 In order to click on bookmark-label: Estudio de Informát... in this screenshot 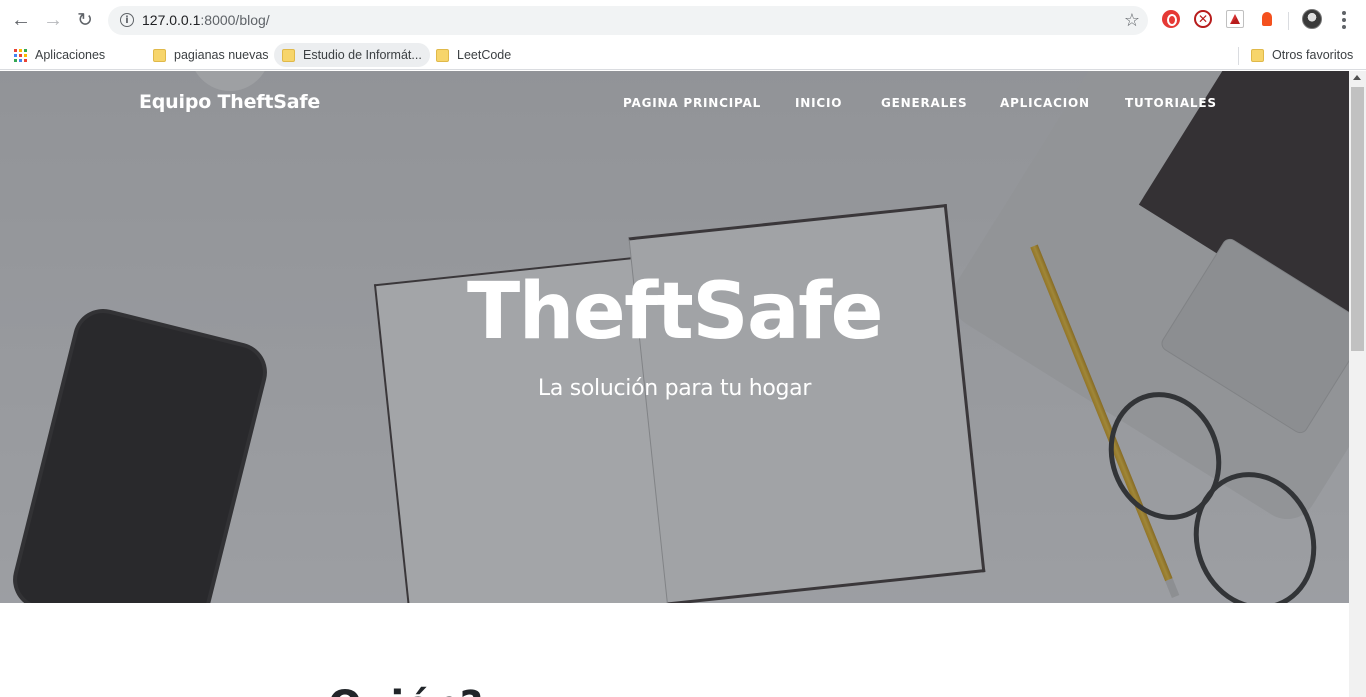, I will do `click(362, 55)`.